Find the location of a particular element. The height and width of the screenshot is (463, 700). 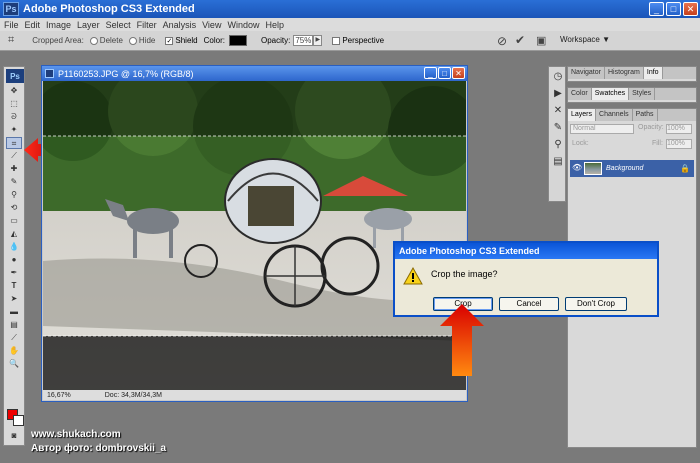

menu-edit: Edit is located at coordinates (33, 25).